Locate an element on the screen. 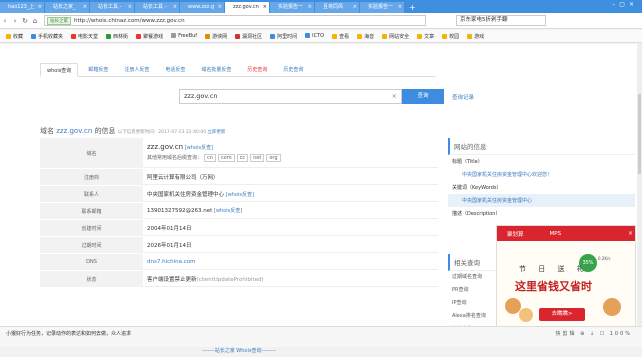 This screenshot has width=642, height=357. related-item: 过期域名查询 is located at coordinates (473, 276).